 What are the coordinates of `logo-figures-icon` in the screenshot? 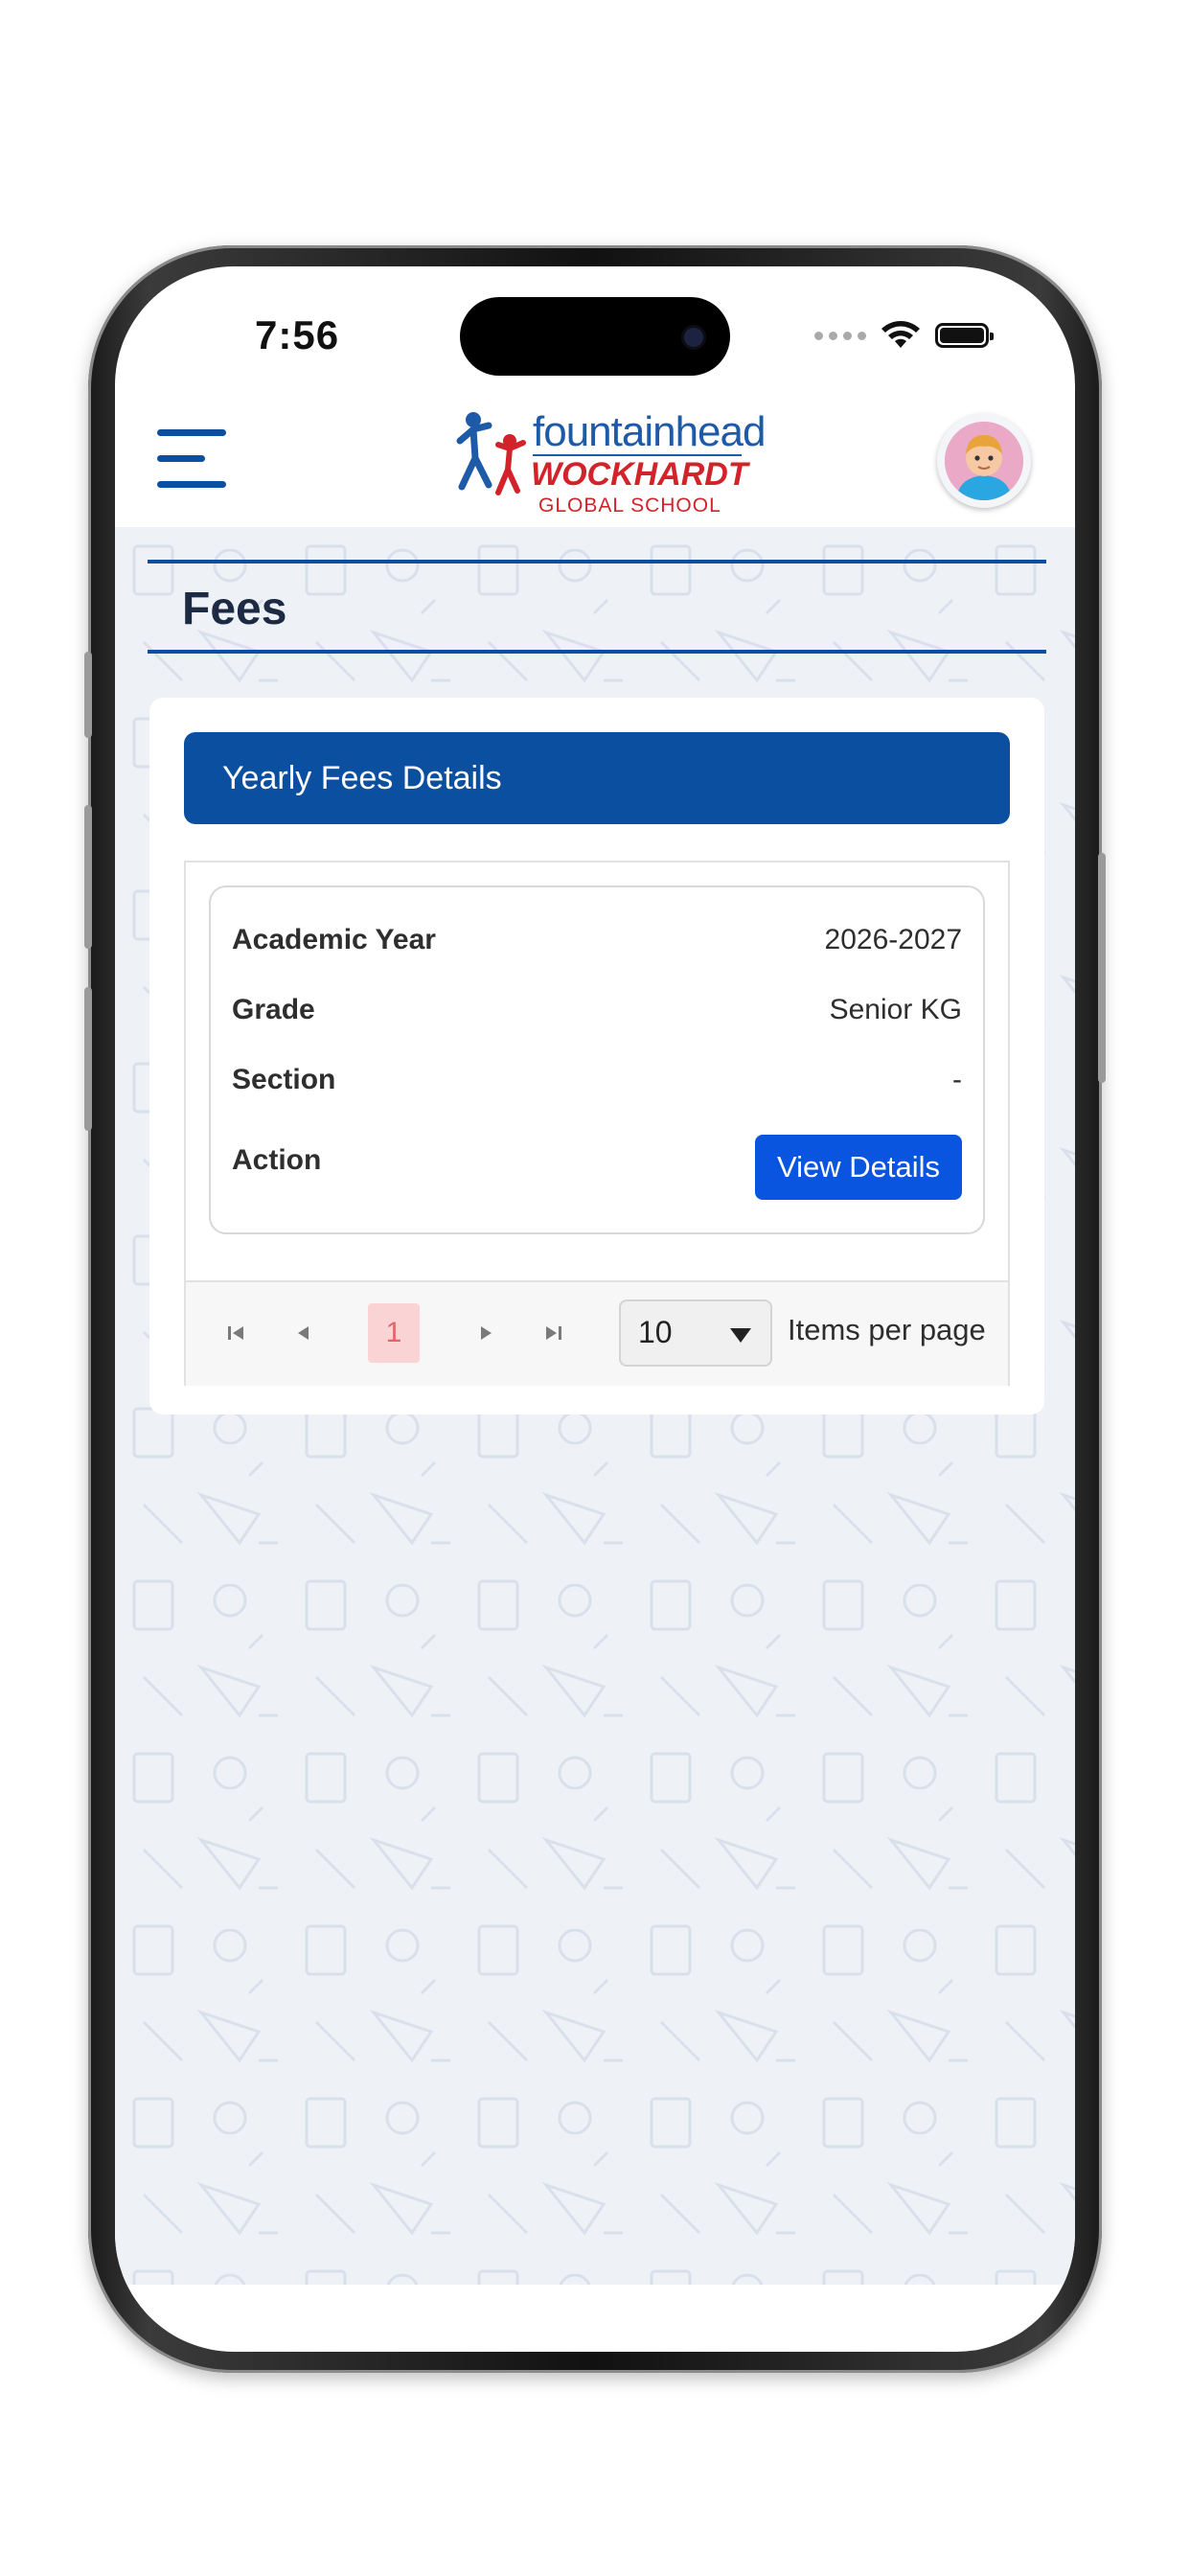 It's located at (491, 453).